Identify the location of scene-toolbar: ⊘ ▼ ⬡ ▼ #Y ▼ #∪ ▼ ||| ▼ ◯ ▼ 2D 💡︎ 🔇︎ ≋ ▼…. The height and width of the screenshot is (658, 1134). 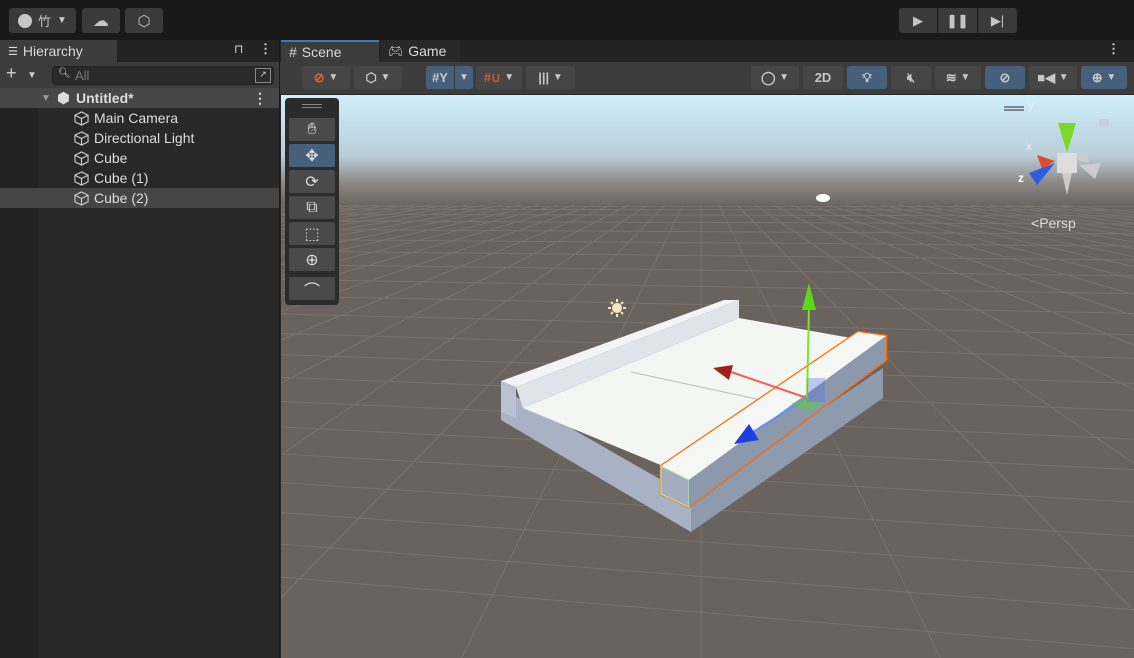
(707, 78).